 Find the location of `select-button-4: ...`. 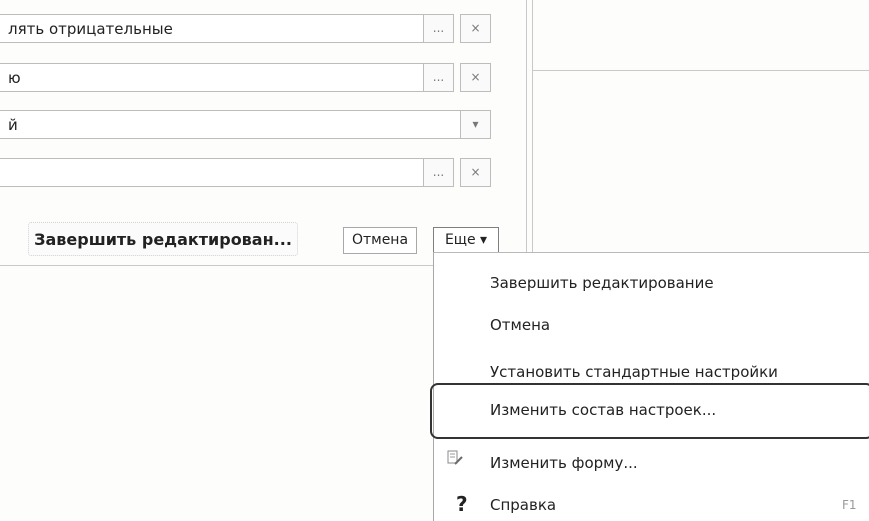

select-button-4: ... is located at coordinates (438, 172).